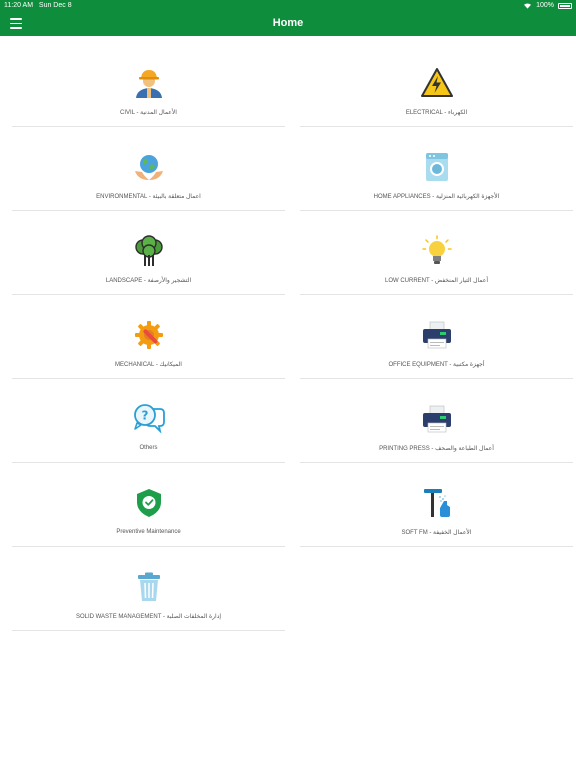 The width and height of the screenshot is (576, 768). Describe the element at coordinates (565, 5) in the screenshot. I see `battery-icon` at that location.